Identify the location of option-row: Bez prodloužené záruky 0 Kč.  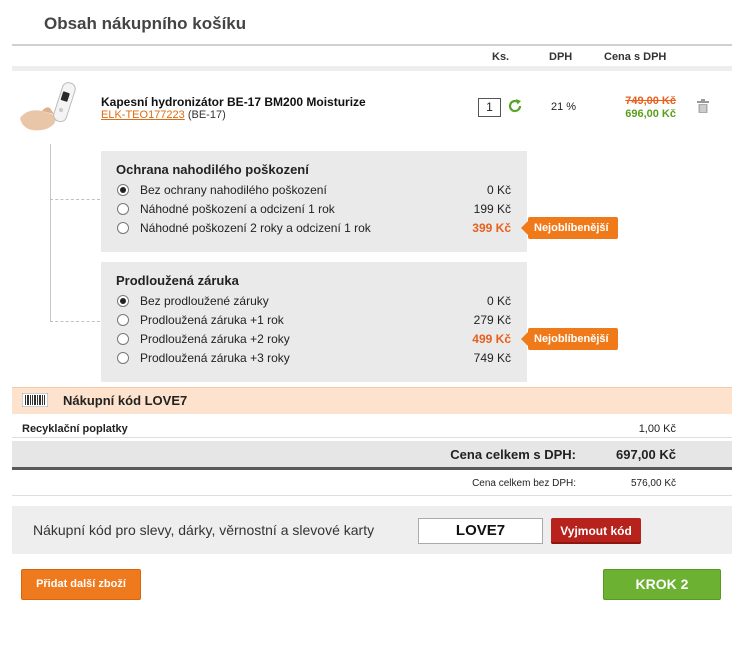
(314, 301).